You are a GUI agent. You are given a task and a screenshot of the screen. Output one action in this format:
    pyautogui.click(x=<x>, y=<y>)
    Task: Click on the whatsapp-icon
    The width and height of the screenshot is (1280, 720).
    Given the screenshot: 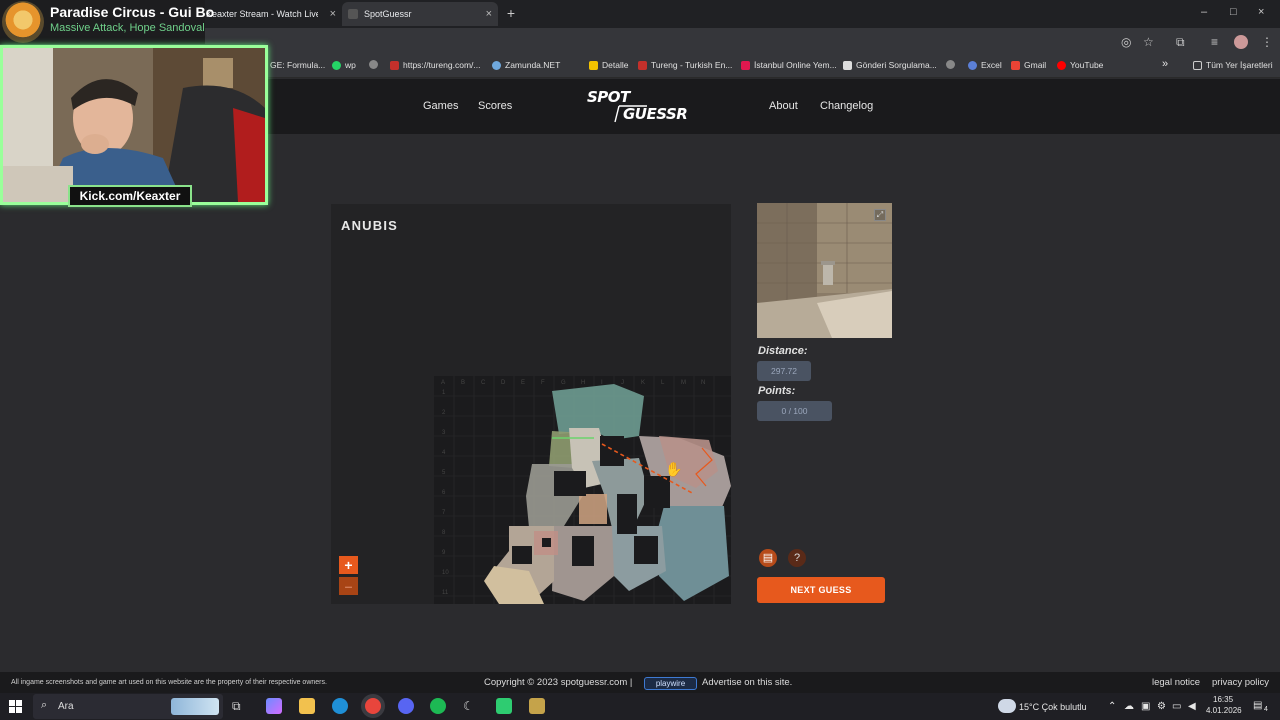 What is the action you would take?
    pyautogui.click(x=336, y=65)
    